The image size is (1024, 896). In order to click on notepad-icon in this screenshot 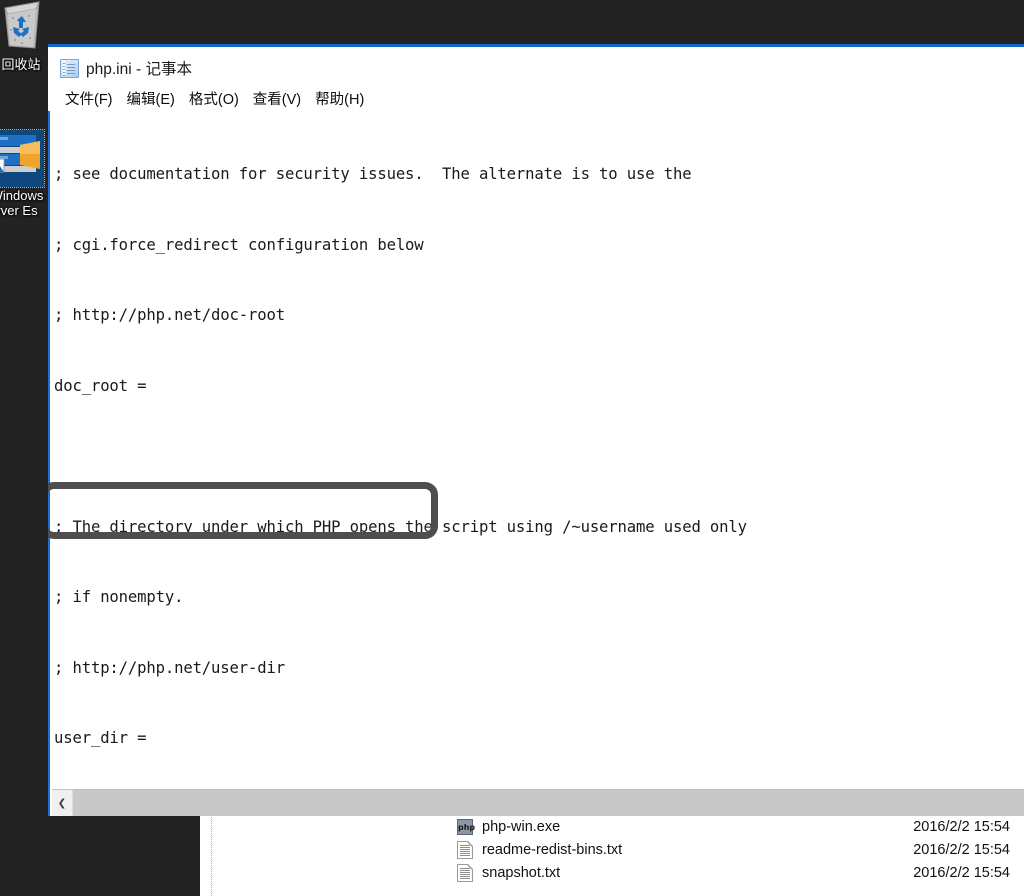, I will do `click(69, 68)`.